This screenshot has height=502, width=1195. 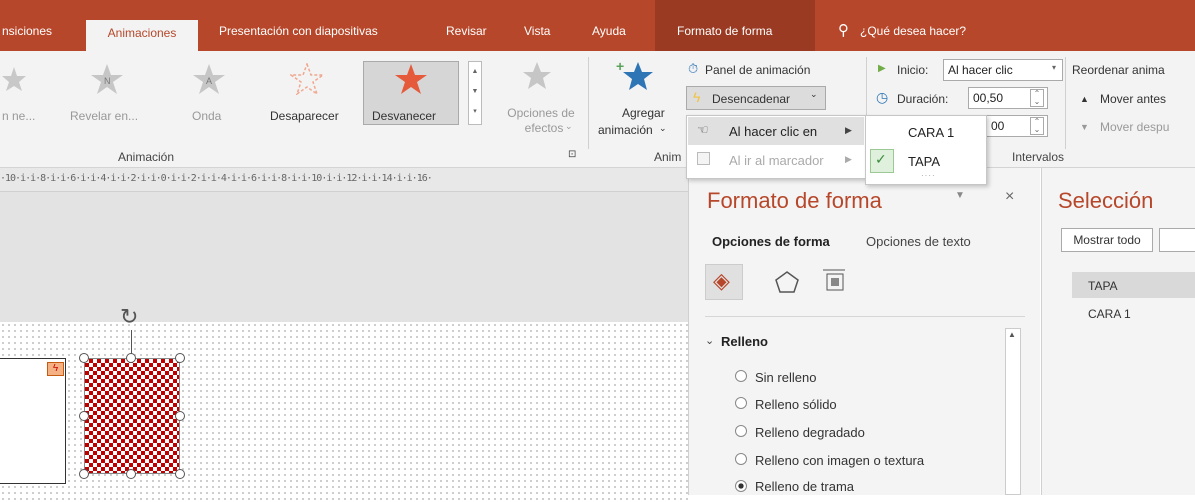 What do you see at coordinates (1134, 127) in the screenshot?
I see `mover-despues-button: Mover despu` at bounding box center [1134, 127].